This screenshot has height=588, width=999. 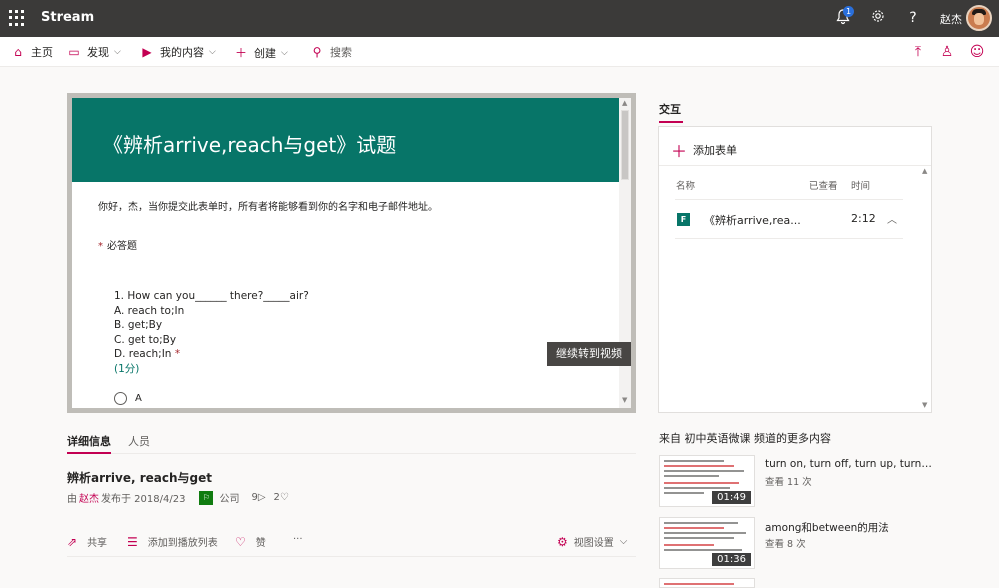 What do you see at coordinates (592, 542) in the screenshot?
I see `view-settings-button: ⚙ 视图设置 ⌵` at bounding box center [592, 542].